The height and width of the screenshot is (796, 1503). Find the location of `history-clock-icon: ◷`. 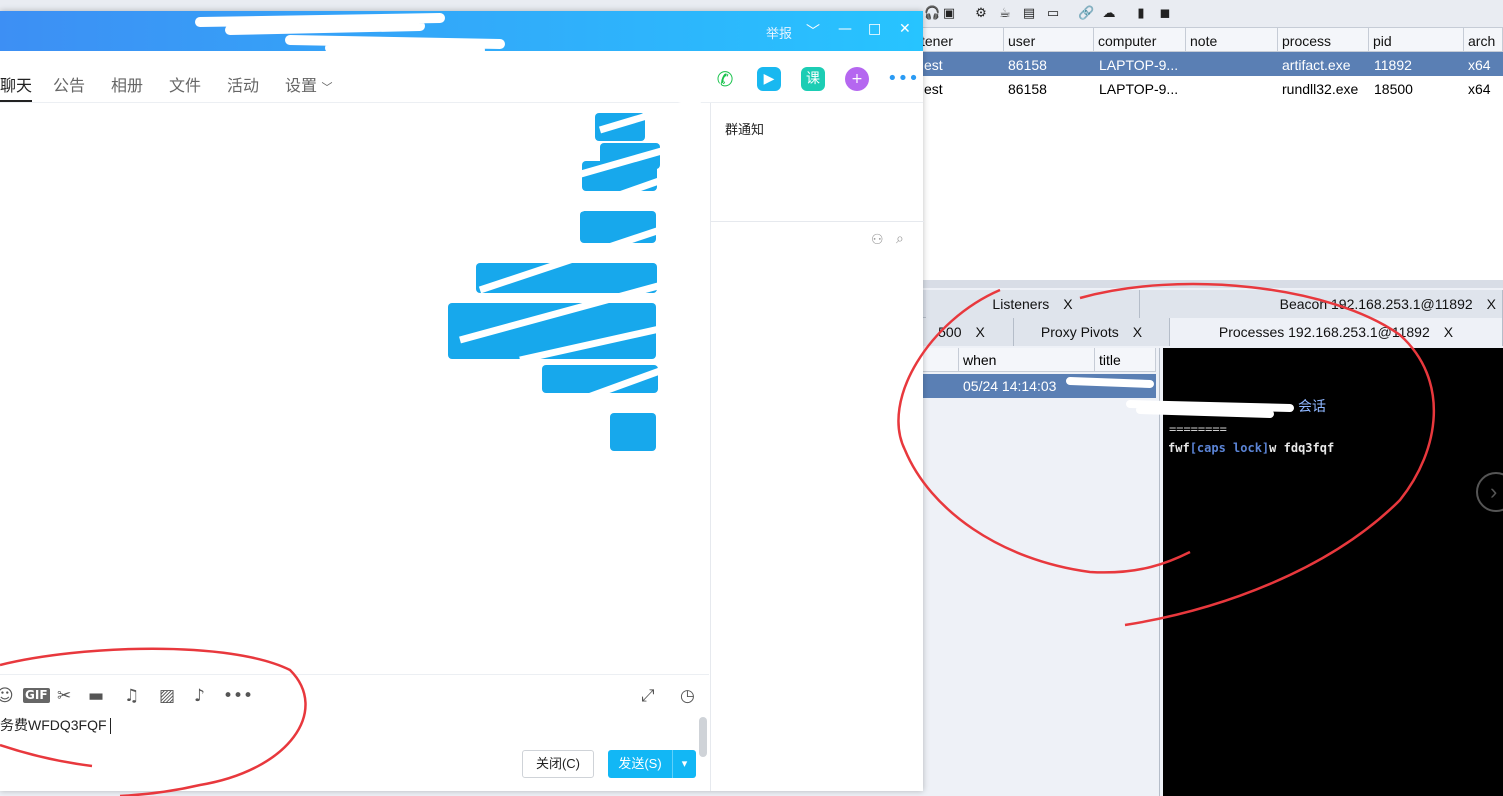

history-clock-icon: ◷ is located at coordinates (687, 696).